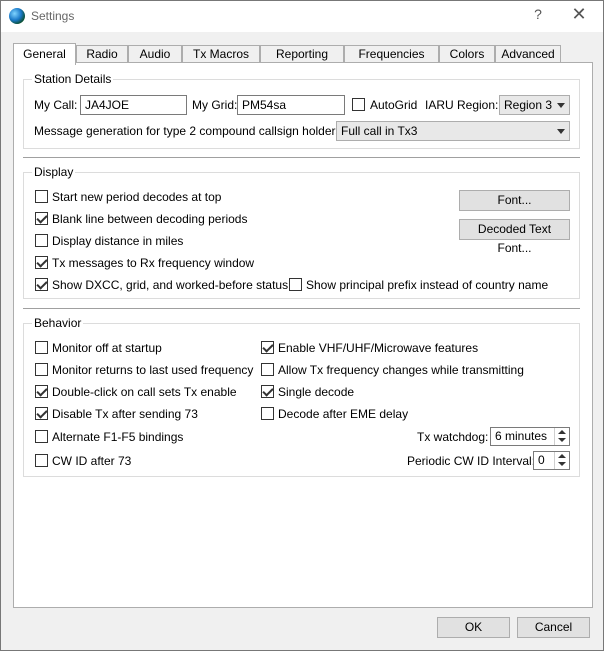 This screenshot has height=651, width=604. What do you see at coordinates (343, 414) in the screenshot?
I see `eme-delay-label: Decode after EME delay` at bounding box center [343, 414].